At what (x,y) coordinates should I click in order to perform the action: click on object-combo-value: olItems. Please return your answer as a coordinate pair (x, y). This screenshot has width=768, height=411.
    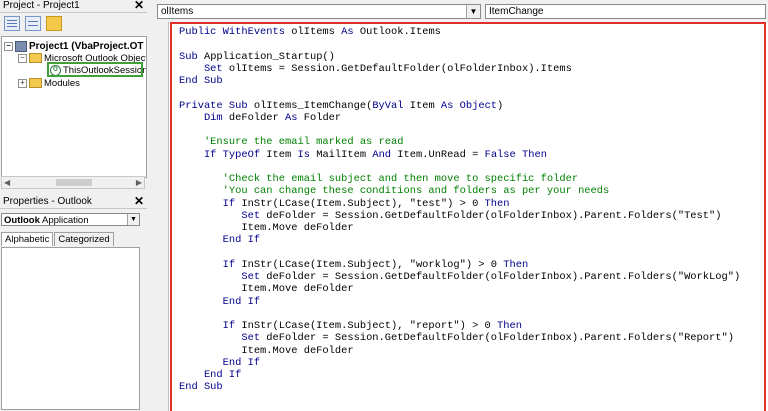
    Looking at the image, I should click on (177, 11).